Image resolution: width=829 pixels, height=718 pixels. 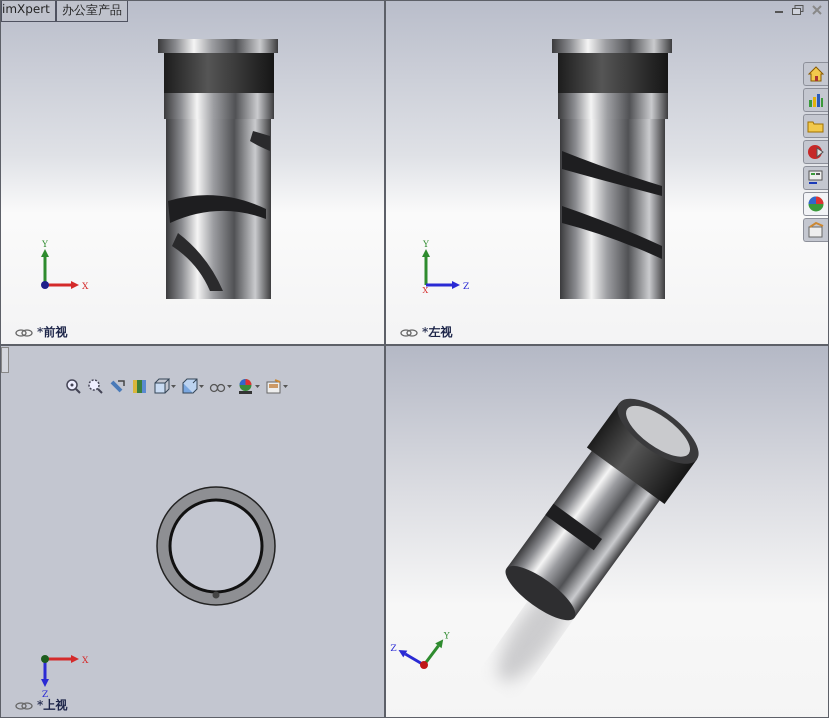 What do you see at coordinates (52, 705) in the screenshot?
I see `view-name: *上视` at bounding box center [52, 705].